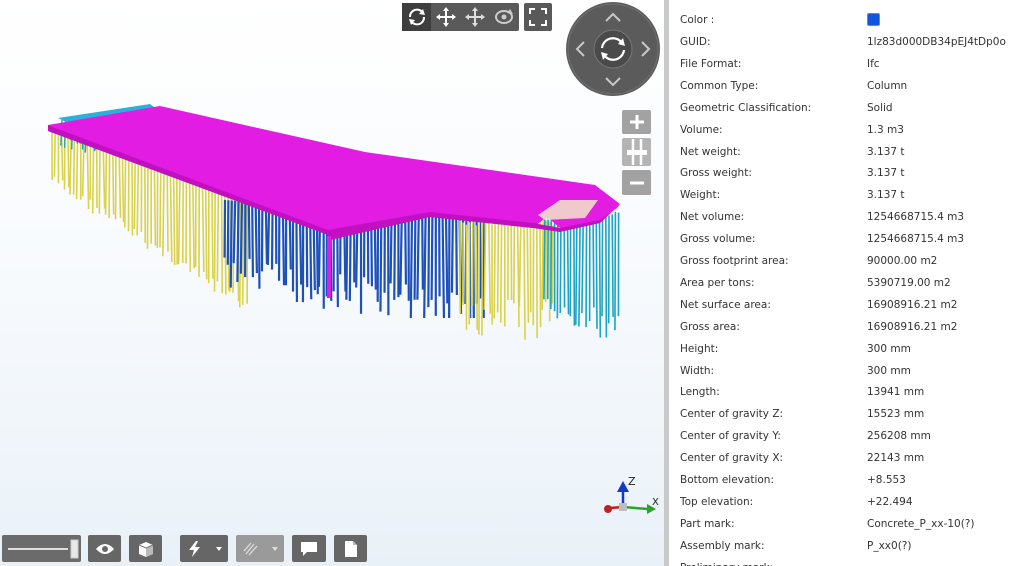 Image resolution: width=1024 pixels, height=566 pixels. Describe the element at coordinates (896, 414) in the screenshot. I see `property-value: 15523 mm` at that location.